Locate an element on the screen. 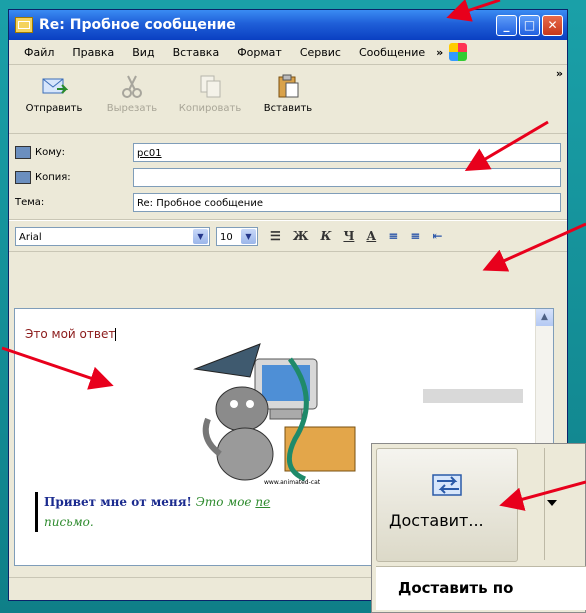 The image size is (586, 613). grey-placeholder-bar is located at coordinates (473, 396).